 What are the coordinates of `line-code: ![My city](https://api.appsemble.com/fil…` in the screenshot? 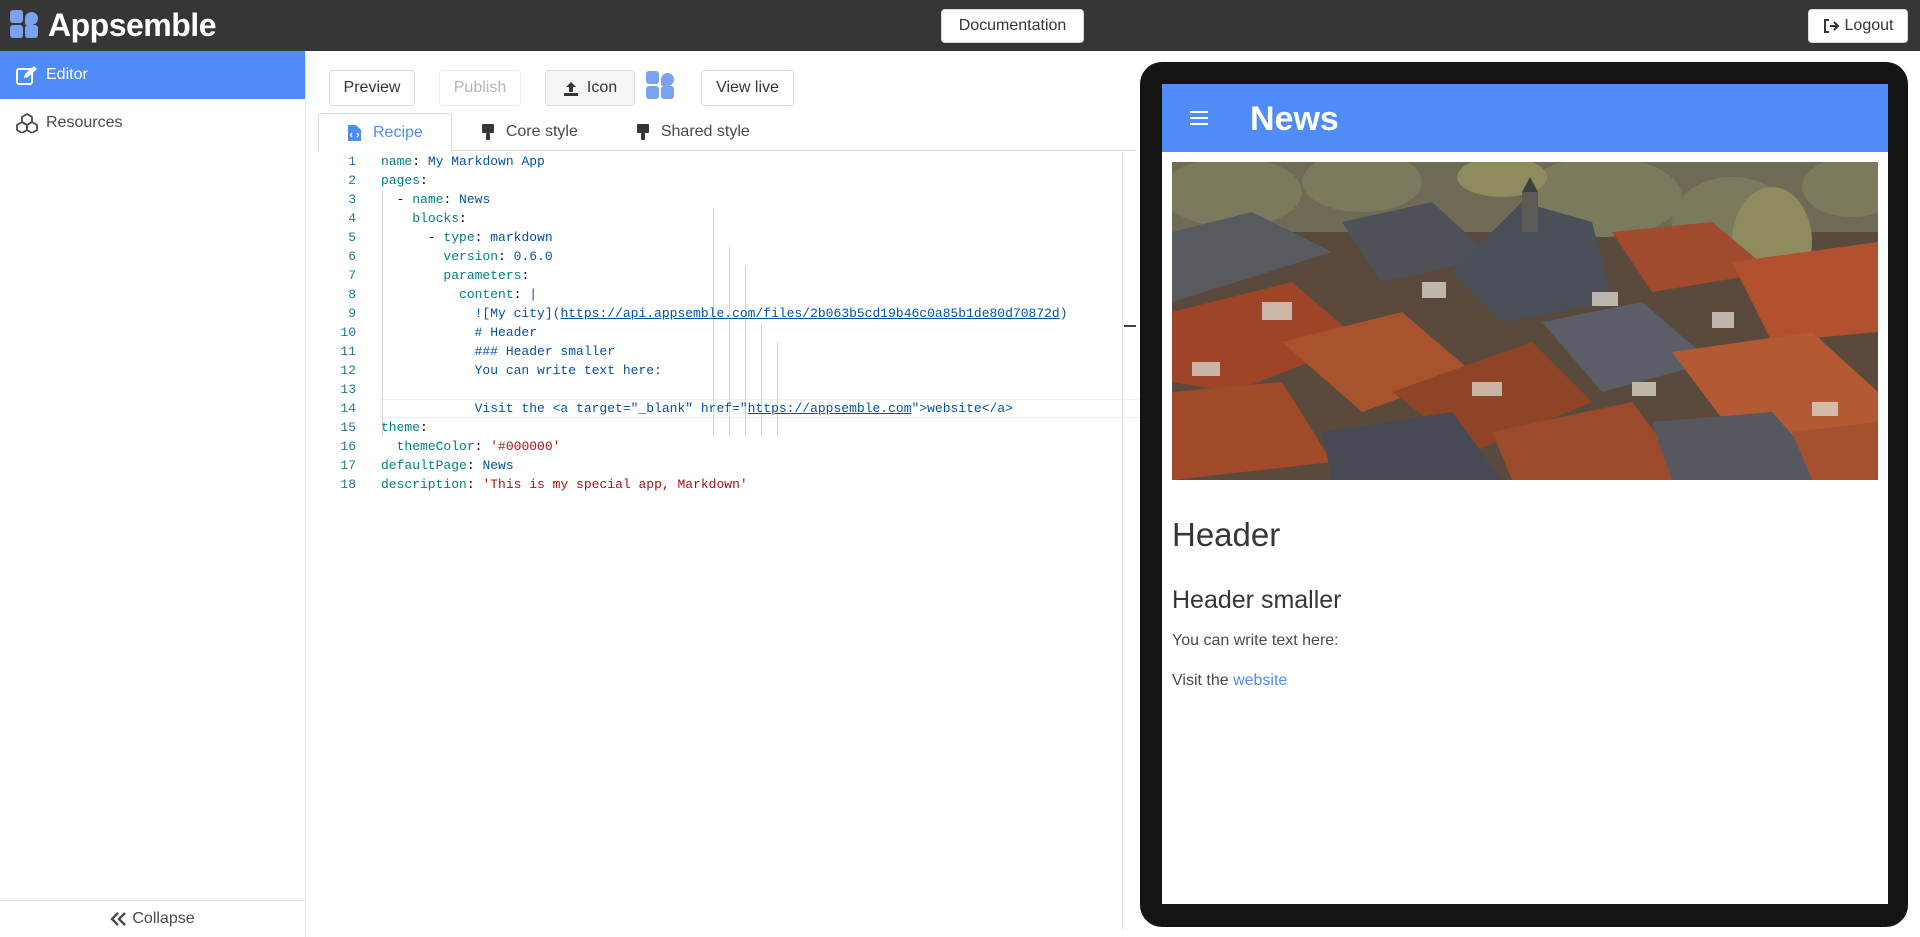 It's located at (724, 313).